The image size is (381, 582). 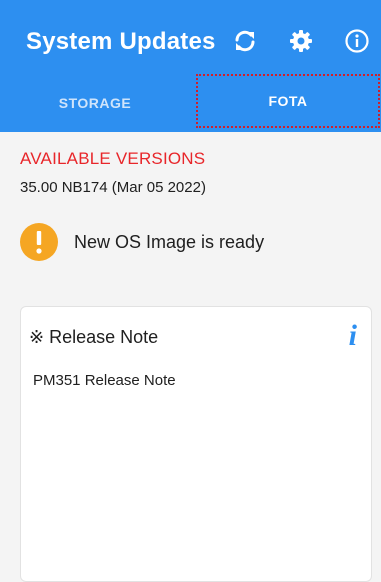 I want to click on notice-text: New OS Image is ready, so click(x=169, y=242).